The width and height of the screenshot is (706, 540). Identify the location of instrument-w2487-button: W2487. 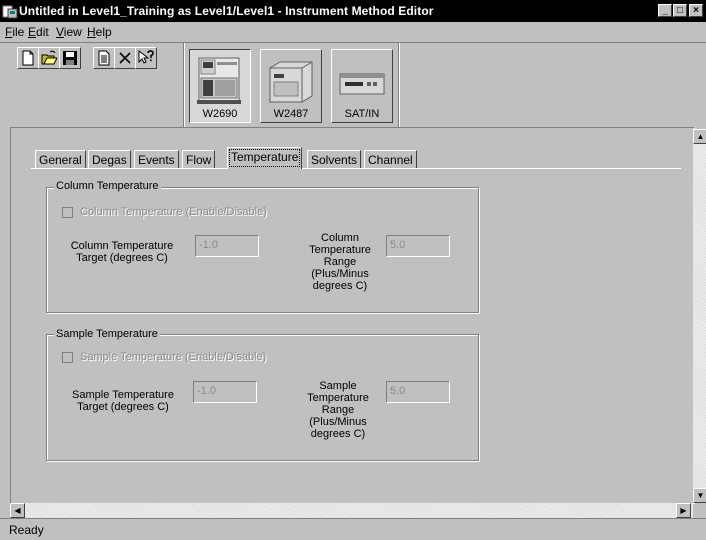
(291, 86).